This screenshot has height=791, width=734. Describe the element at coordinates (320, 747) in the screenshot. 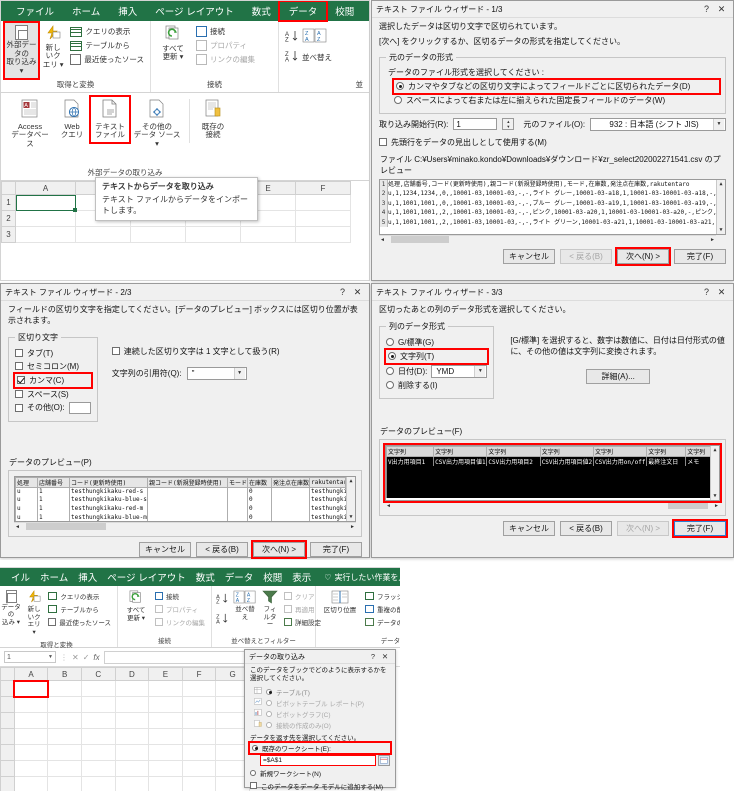

I see `location-existing-sheet: 既存のワークシート(E):` at that location.